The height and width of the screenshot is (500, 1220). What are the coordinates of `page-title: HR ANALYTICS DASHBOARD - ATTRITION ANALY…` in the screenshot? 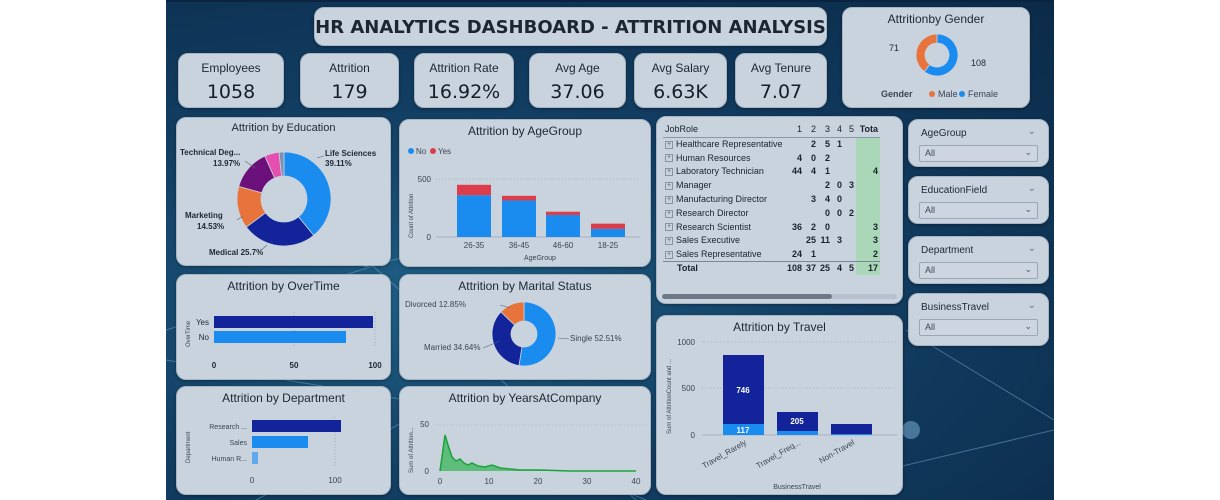 It's located at (570, 27).